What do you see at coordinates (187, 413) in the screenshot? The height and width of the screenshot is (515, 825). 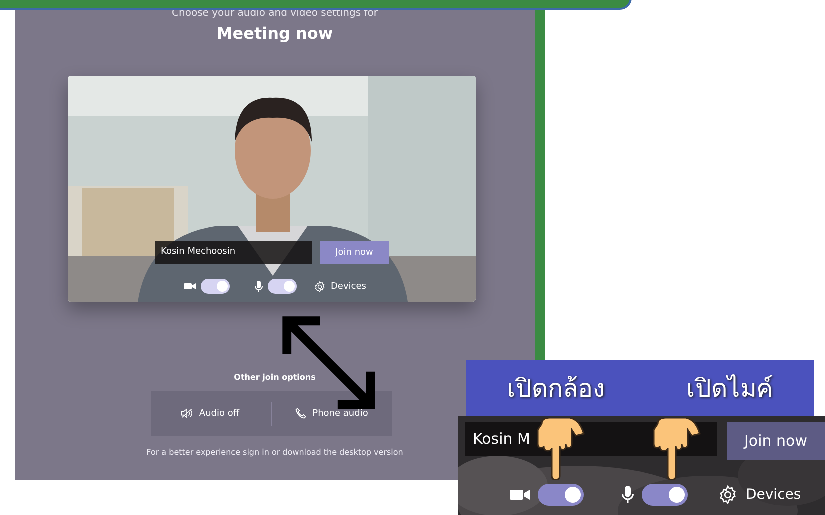 I see `speaker-muted-icon` at bounding box center [187, 413].